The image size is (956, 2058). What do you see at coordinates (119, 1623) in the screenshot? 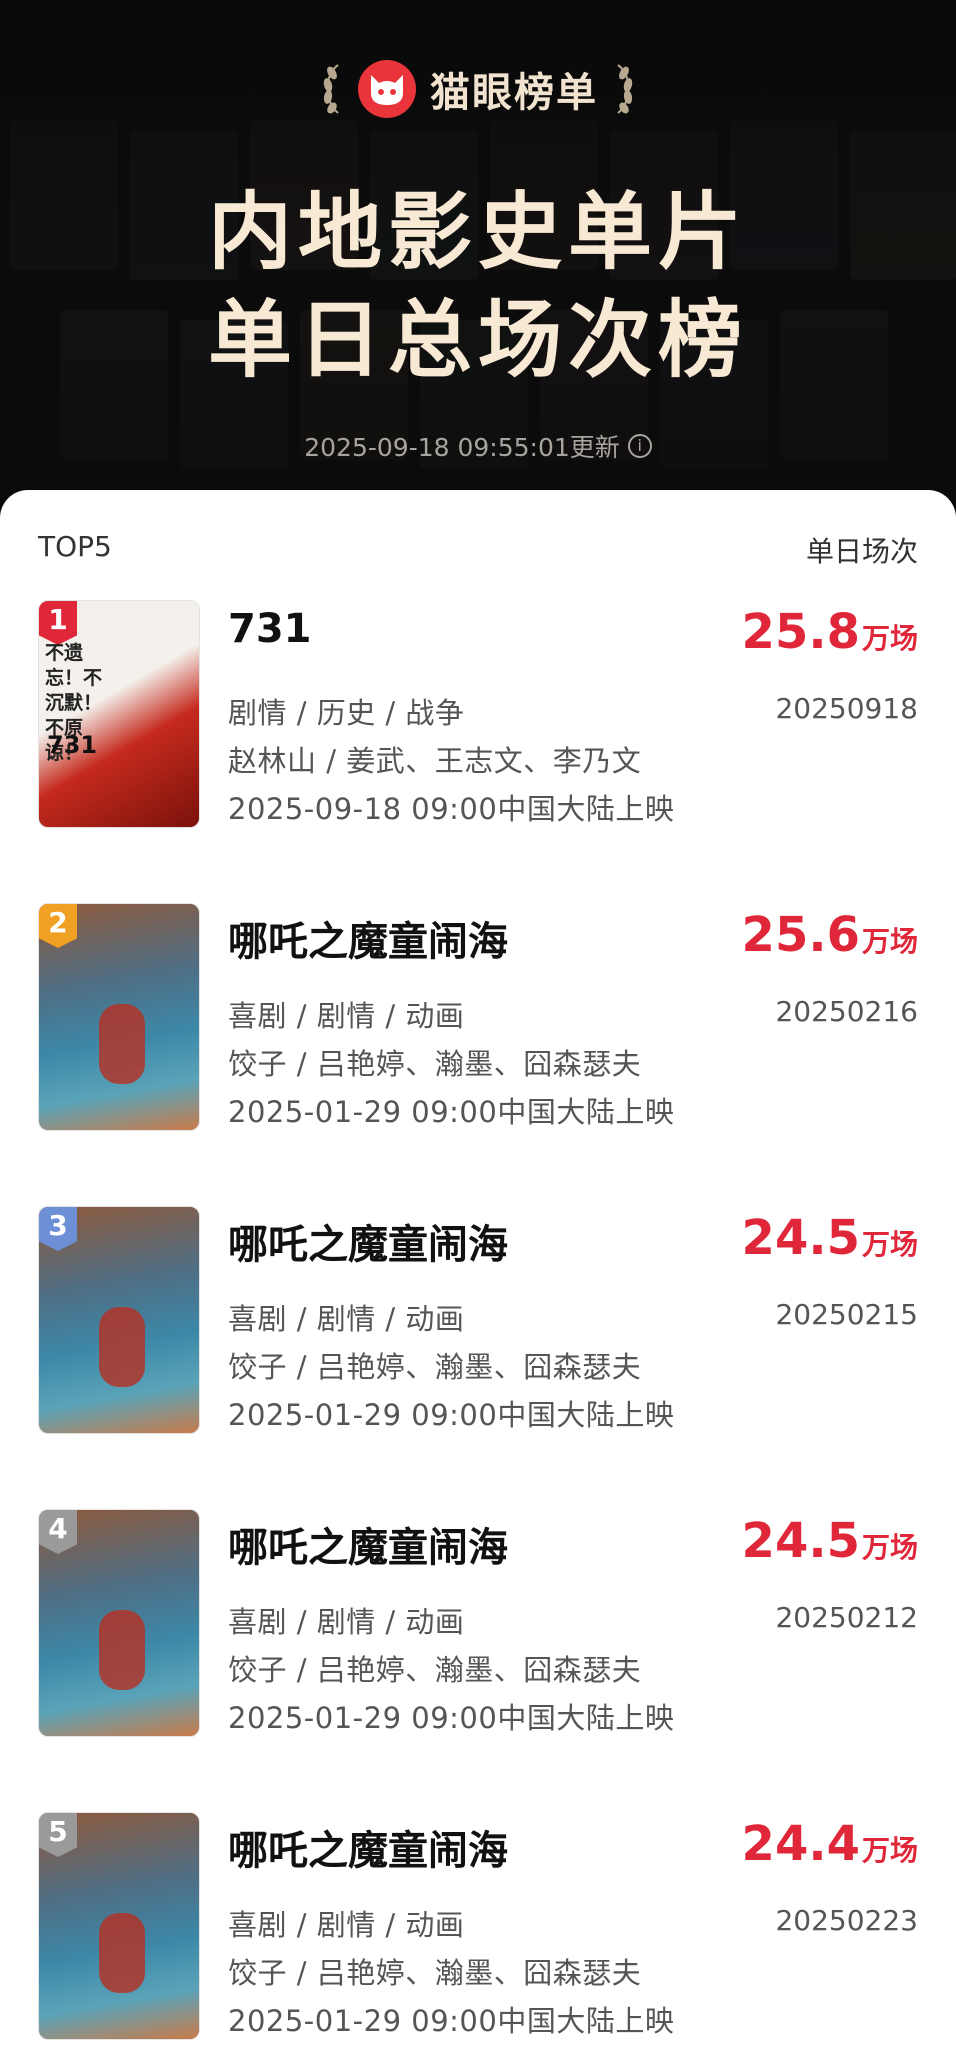
I see `movie-poster: 4` at bounding box center [119, 1623].